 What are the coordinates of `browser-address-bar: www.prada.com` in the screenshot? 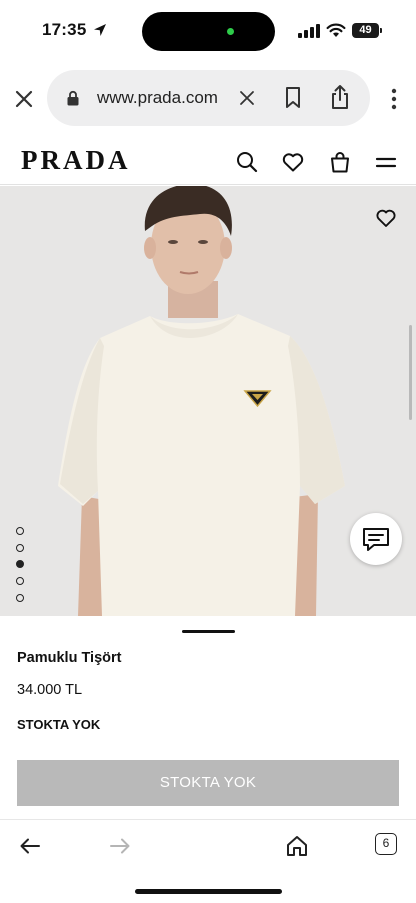 It's located at (208, 99).